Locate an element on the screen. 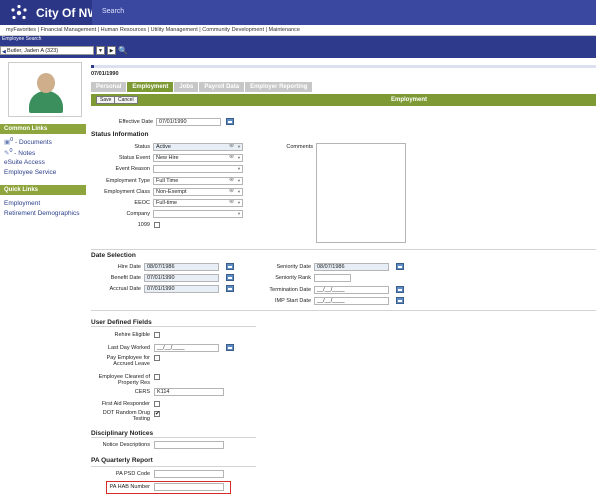 The height and width of the screenshot is (499, 596). employee-select: ◀ Butler, Jaden A (323) is located at coordinates (47, 50).